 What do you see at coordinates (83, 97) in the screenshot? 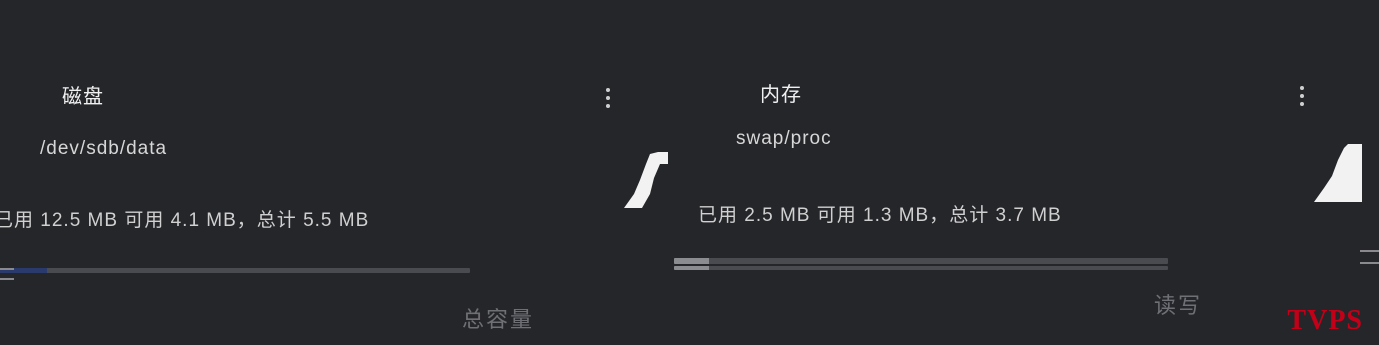
I see `disk-title: 磁盘` at bounding box center [83, 97].